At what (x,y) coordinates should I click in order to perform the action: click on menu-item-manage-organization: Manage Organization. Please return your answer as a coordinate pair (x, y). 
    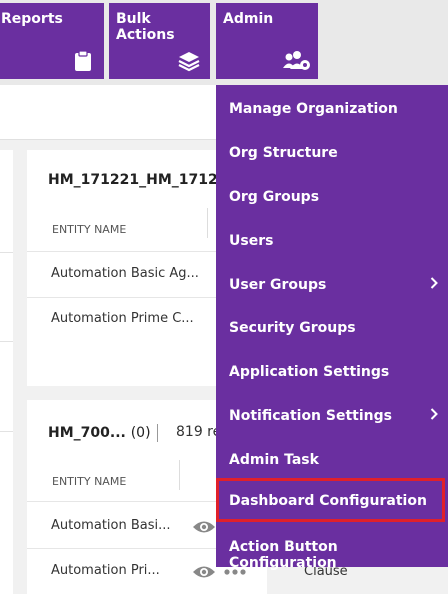
    Looking at the image, I should click on (332, 108).